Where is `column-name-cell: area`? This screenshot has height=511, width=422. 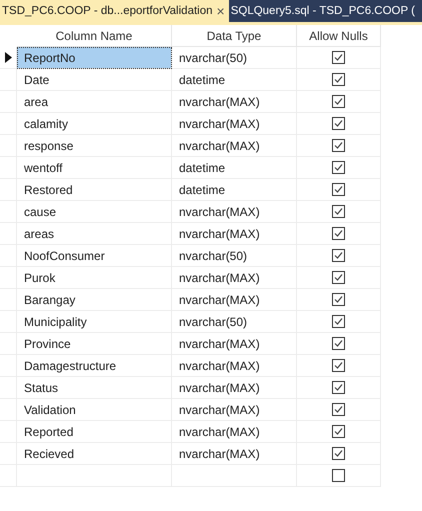 column-name-cell: area is located at coordinates (94, 102).